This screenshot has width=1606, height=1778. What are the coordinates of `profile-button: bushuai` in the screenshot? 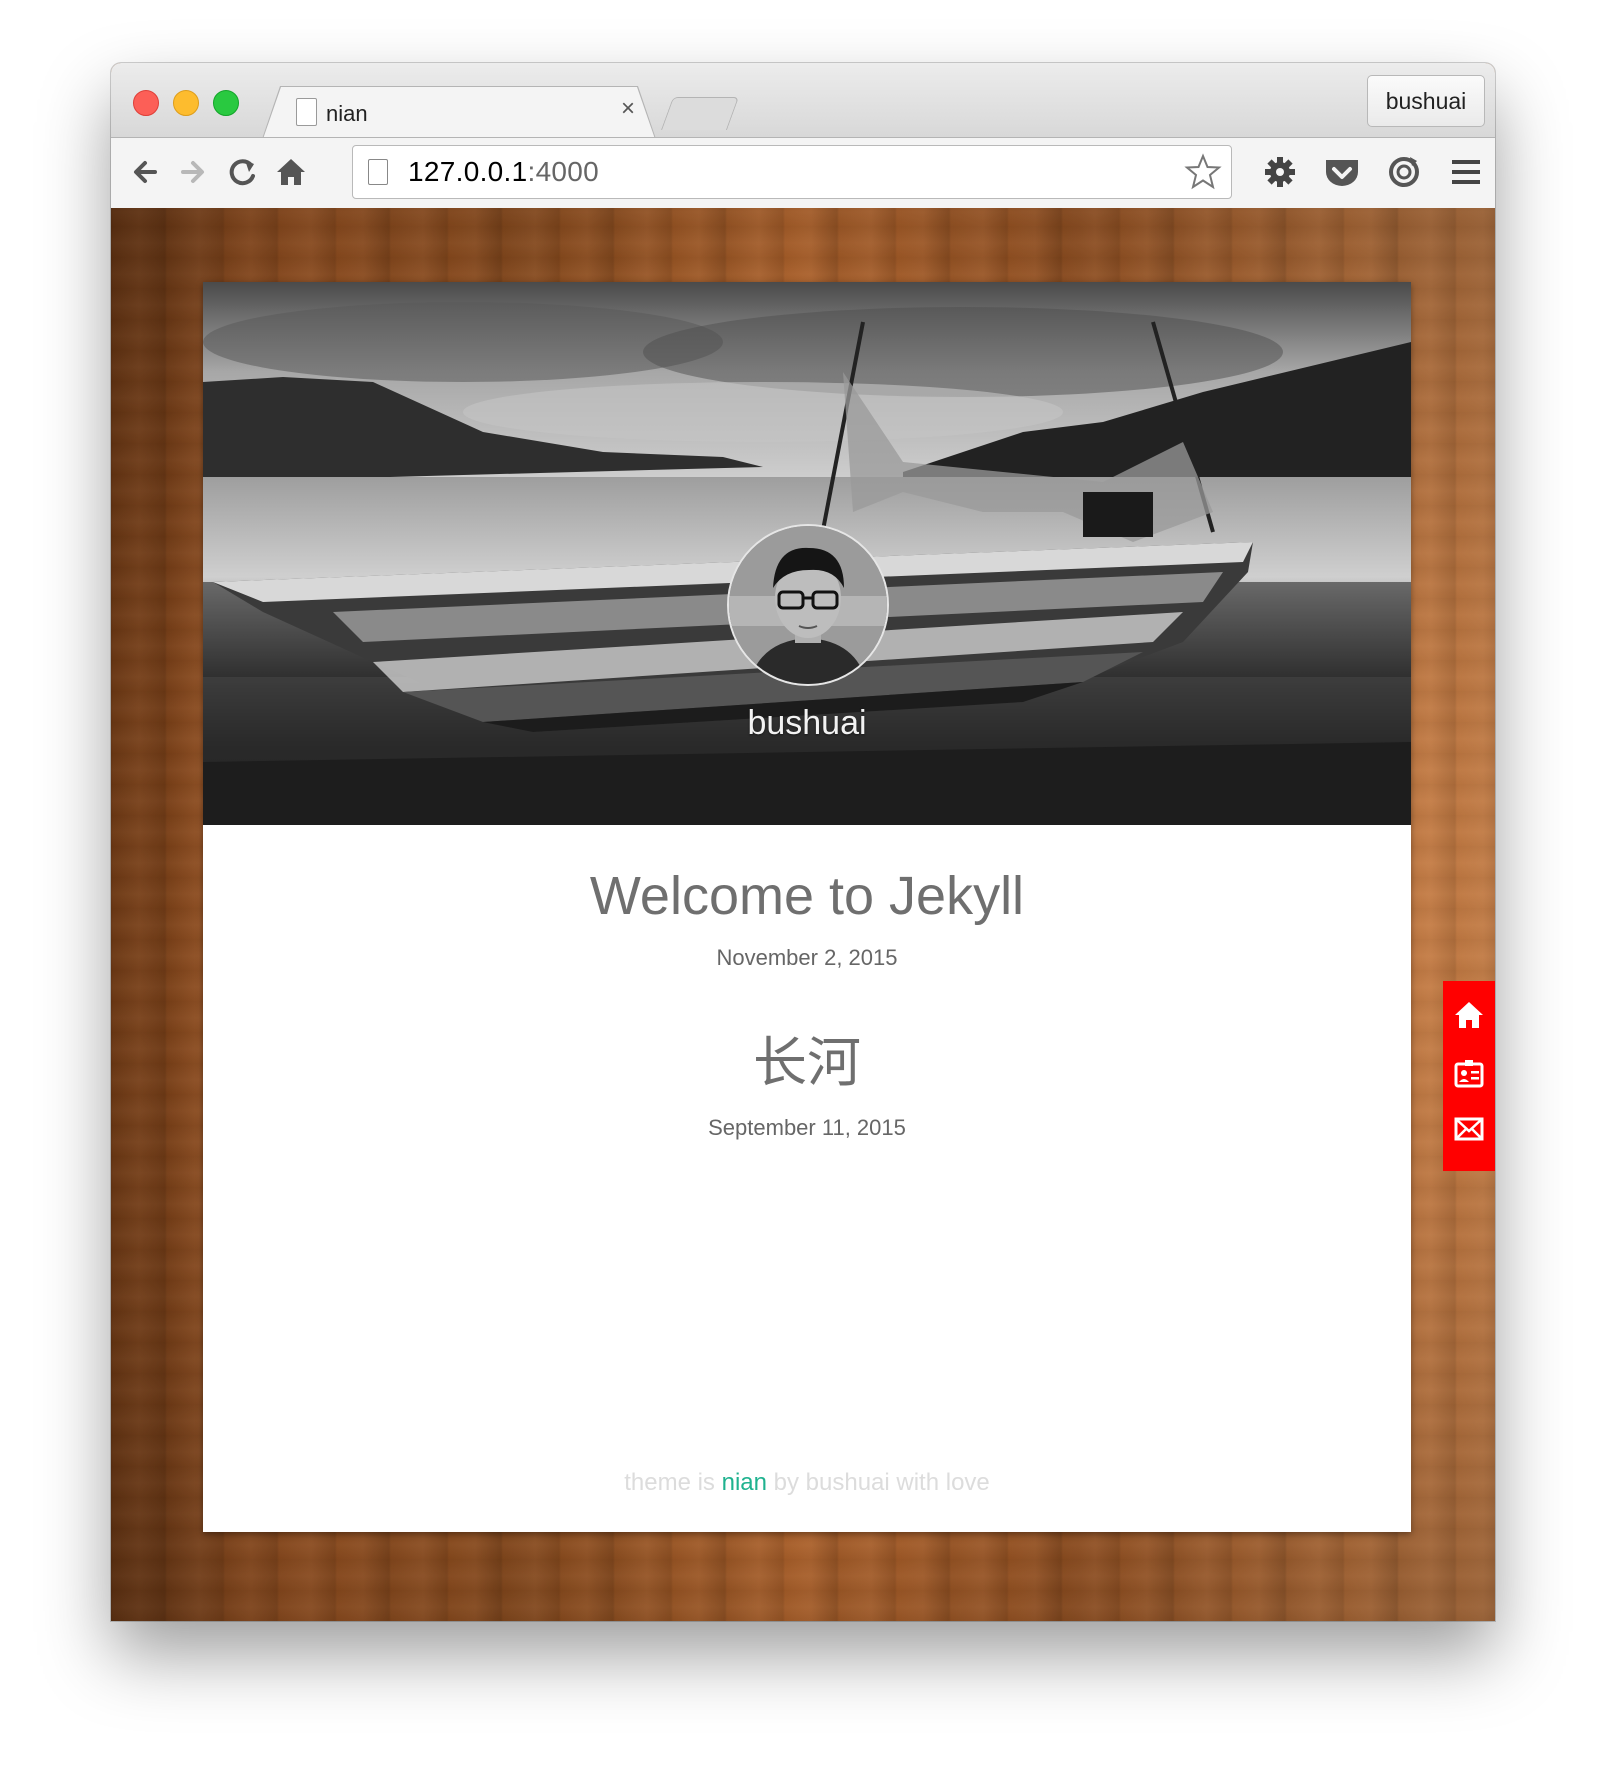 It's located at (1426, 101).